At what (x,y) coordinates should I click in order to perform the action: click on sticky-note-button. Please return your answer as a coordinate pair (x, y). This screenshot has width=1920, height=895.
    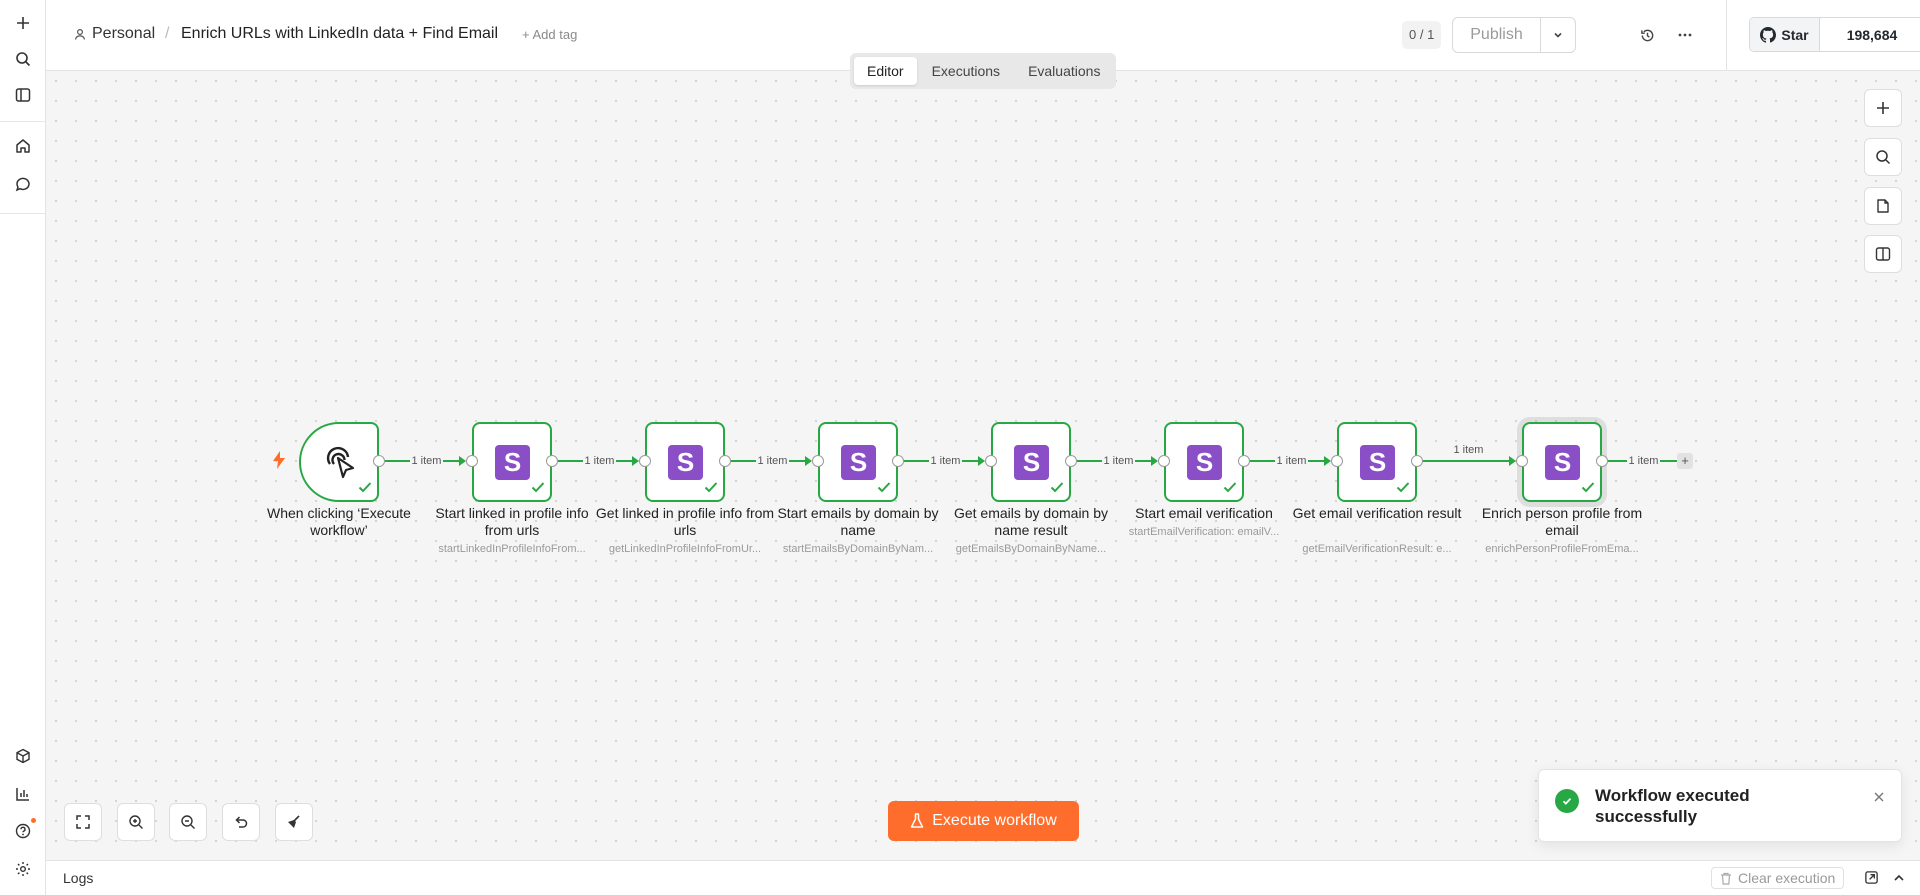
    Looking at the image, I should click on (1883, 206).